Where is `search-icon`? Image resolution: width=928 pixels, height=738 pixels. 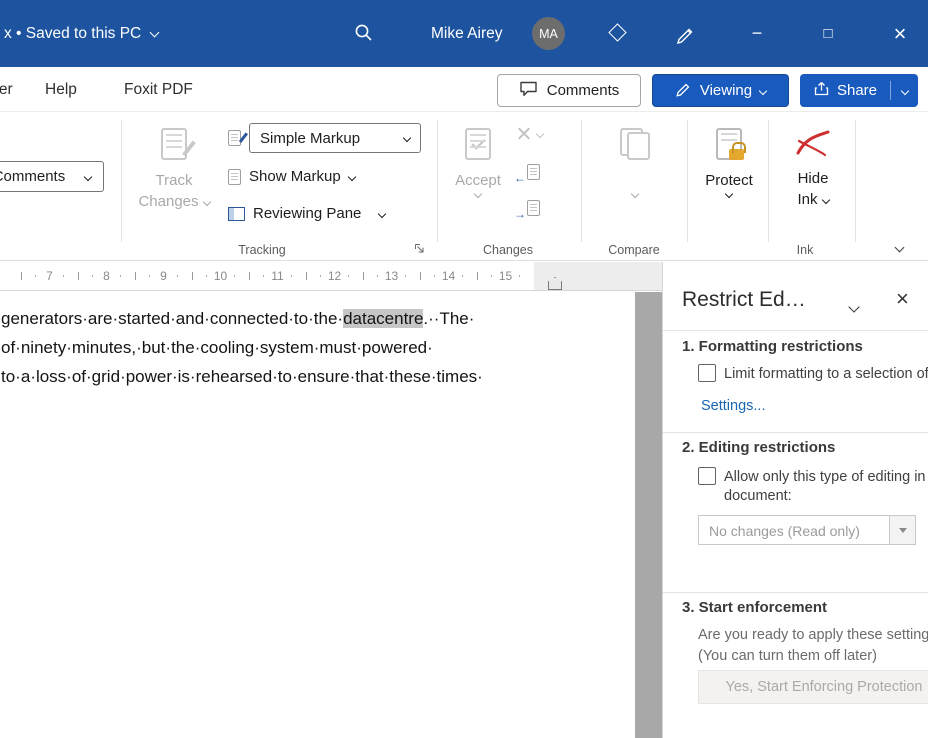 search-icon is located at coordinates (364, 35).